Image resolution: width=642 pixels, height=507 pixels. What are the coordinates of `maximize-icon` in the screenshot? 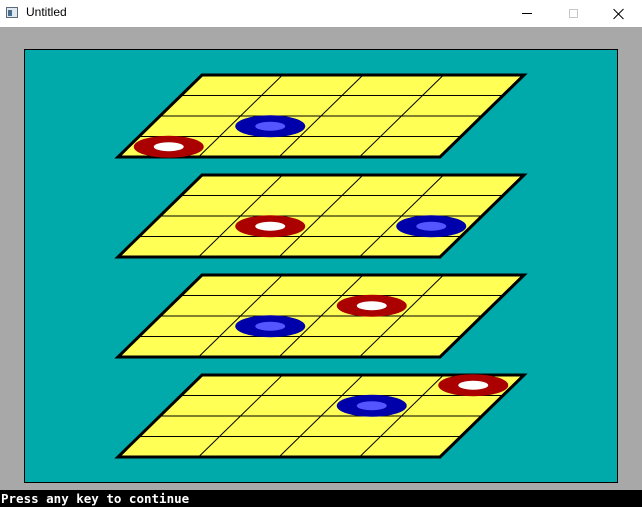 It's located at (573, 13).